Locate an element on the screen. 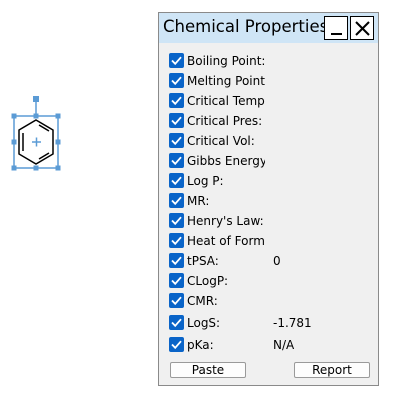  property-row: Critical Pres: is located at coordinates (271, 122).